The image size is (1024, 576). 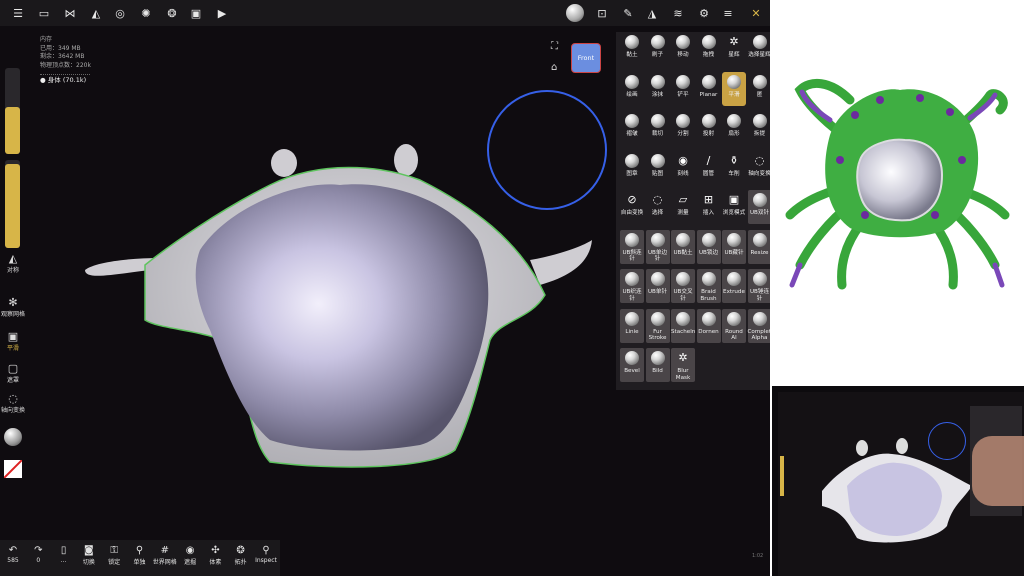 I want to click on tool-3-5: ◌ 轴向变换, so click(x=759, y=168).